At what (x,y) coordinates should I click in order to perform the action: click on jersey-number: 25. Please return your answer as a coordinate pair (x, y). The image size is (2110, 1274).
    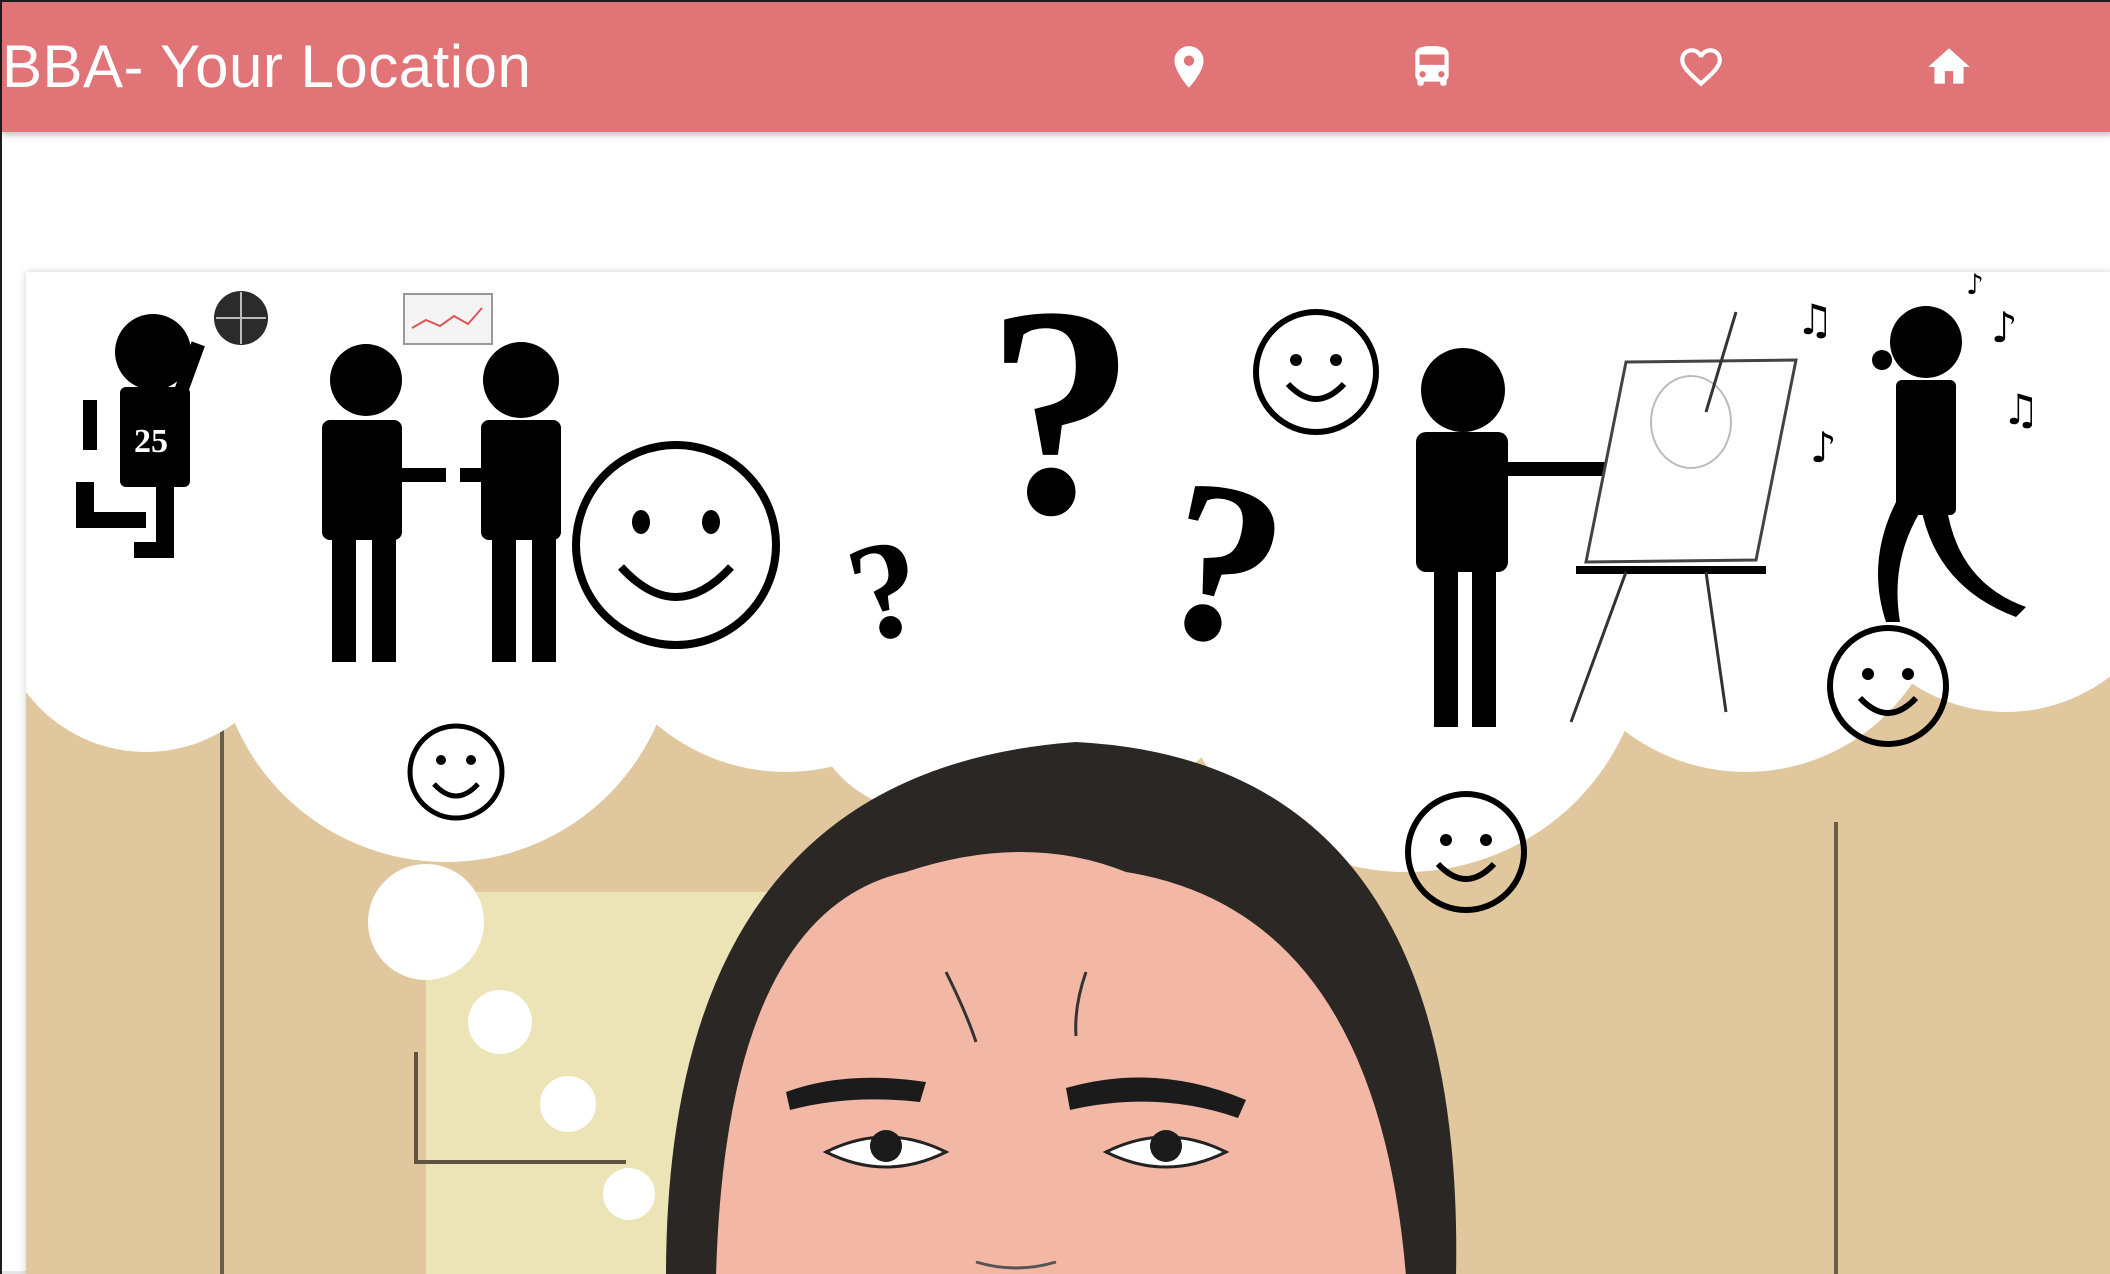
    Looking at the image, I should click on (151, 441).